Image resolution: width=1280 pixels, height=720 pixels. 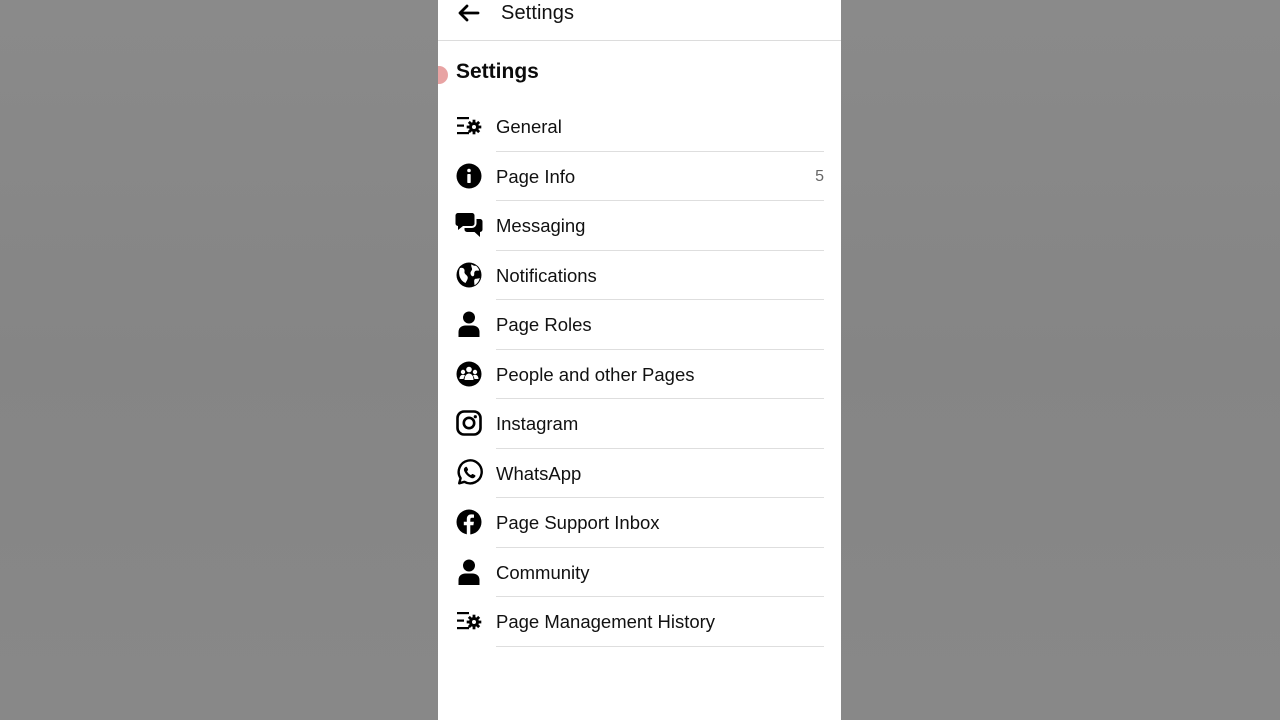 I want to click on menu-item-page-info: Page Info 5, so click(x=639, y=176).